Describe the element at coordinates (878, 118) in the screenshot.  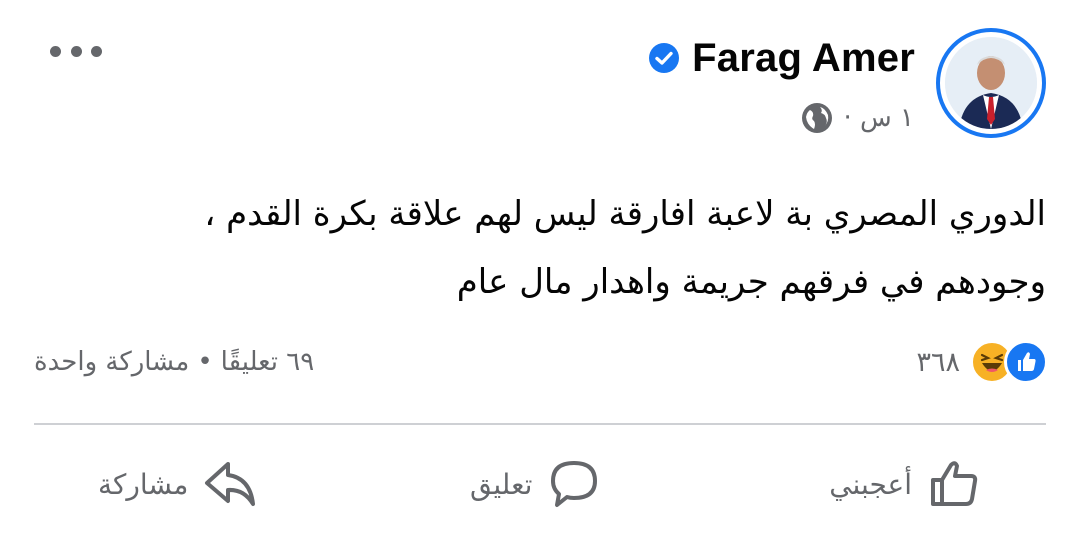
I see `post-time: ١ س ·` at that location.